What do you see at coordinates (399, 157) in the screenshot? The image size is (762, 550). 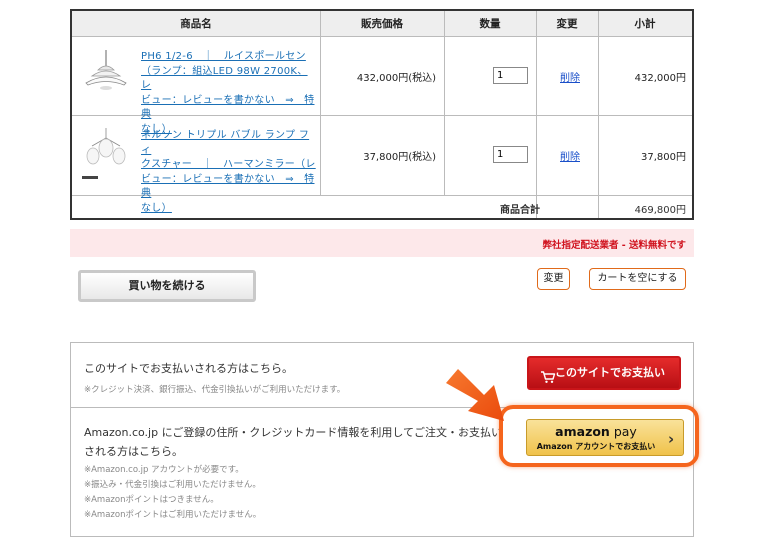 I see `product-price: 37,800円(税込)` at bounding box center [399, 157].